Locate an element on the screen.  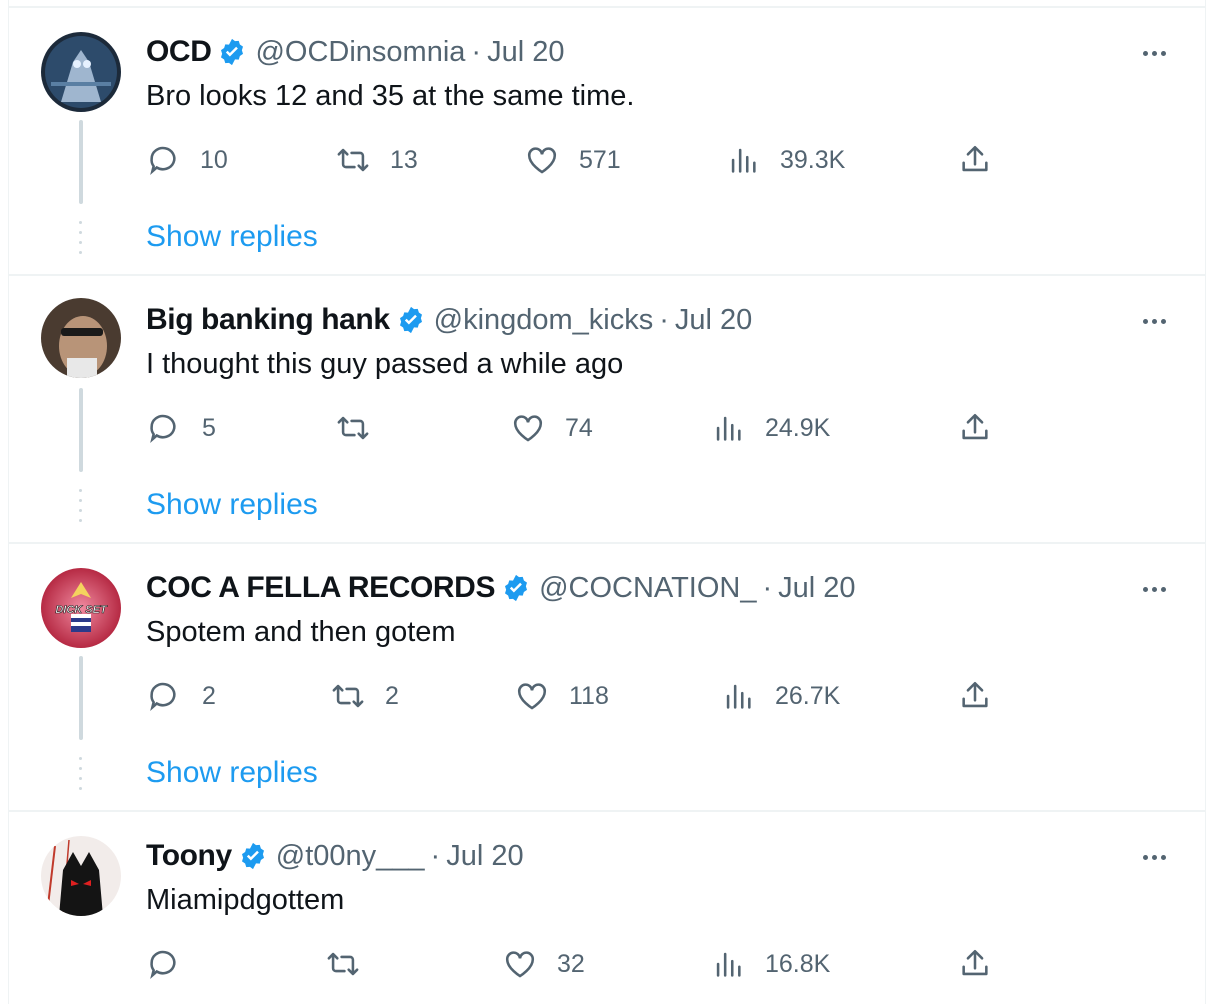
retweet-count: 13 is located at coordinates (404, 159).